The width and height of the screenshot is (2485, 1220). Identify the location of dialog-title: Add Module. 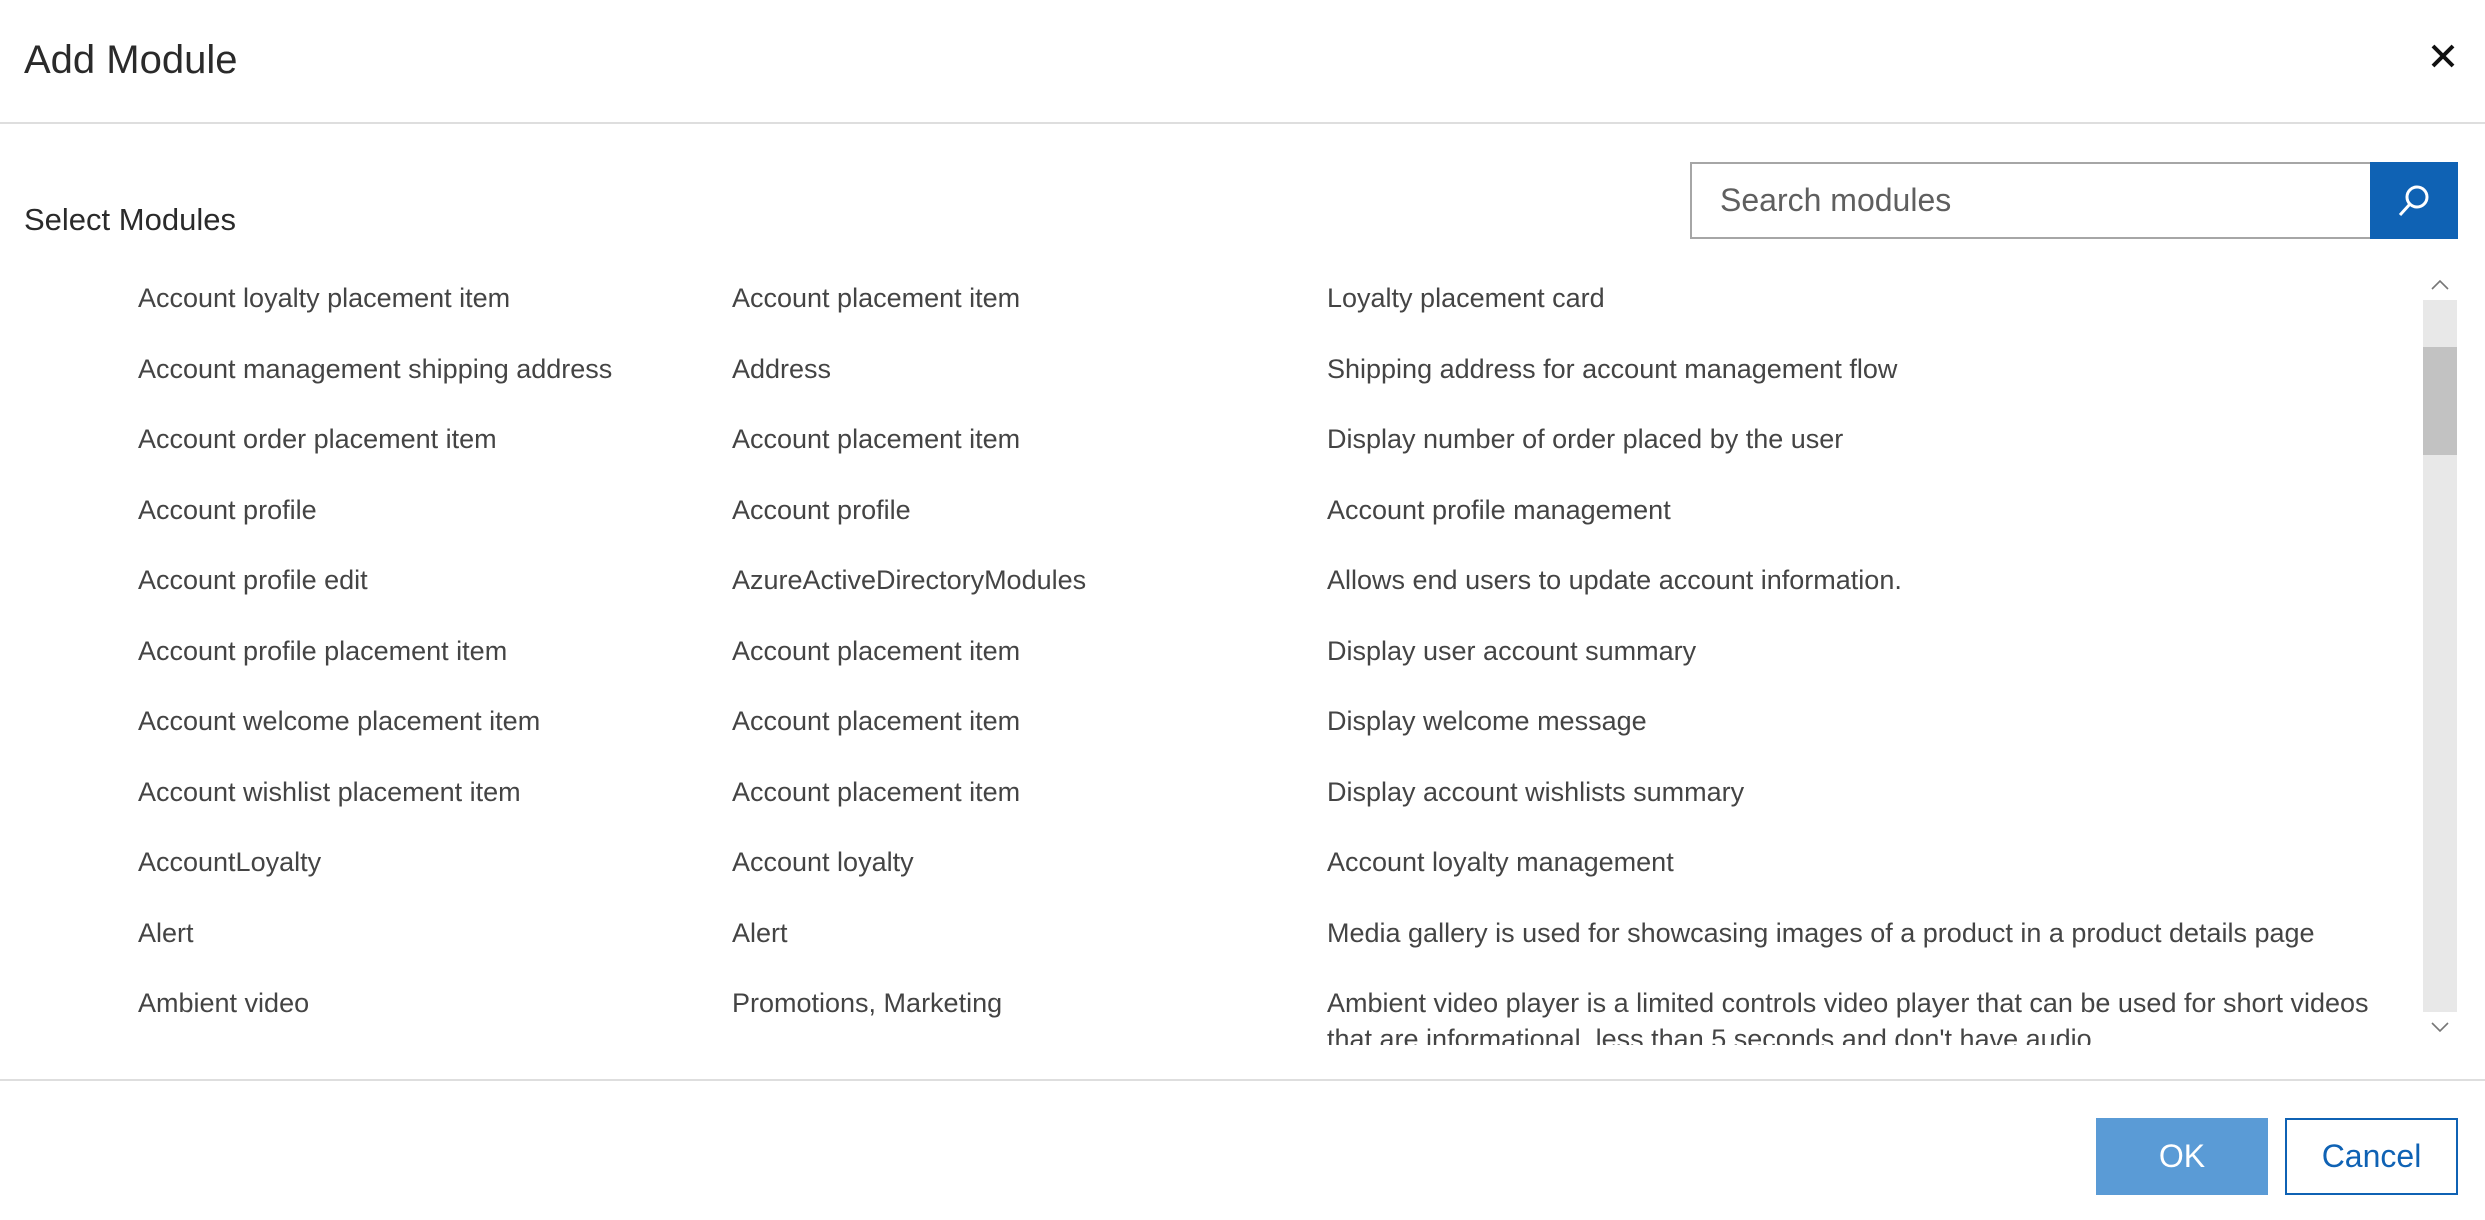
(131, 60).